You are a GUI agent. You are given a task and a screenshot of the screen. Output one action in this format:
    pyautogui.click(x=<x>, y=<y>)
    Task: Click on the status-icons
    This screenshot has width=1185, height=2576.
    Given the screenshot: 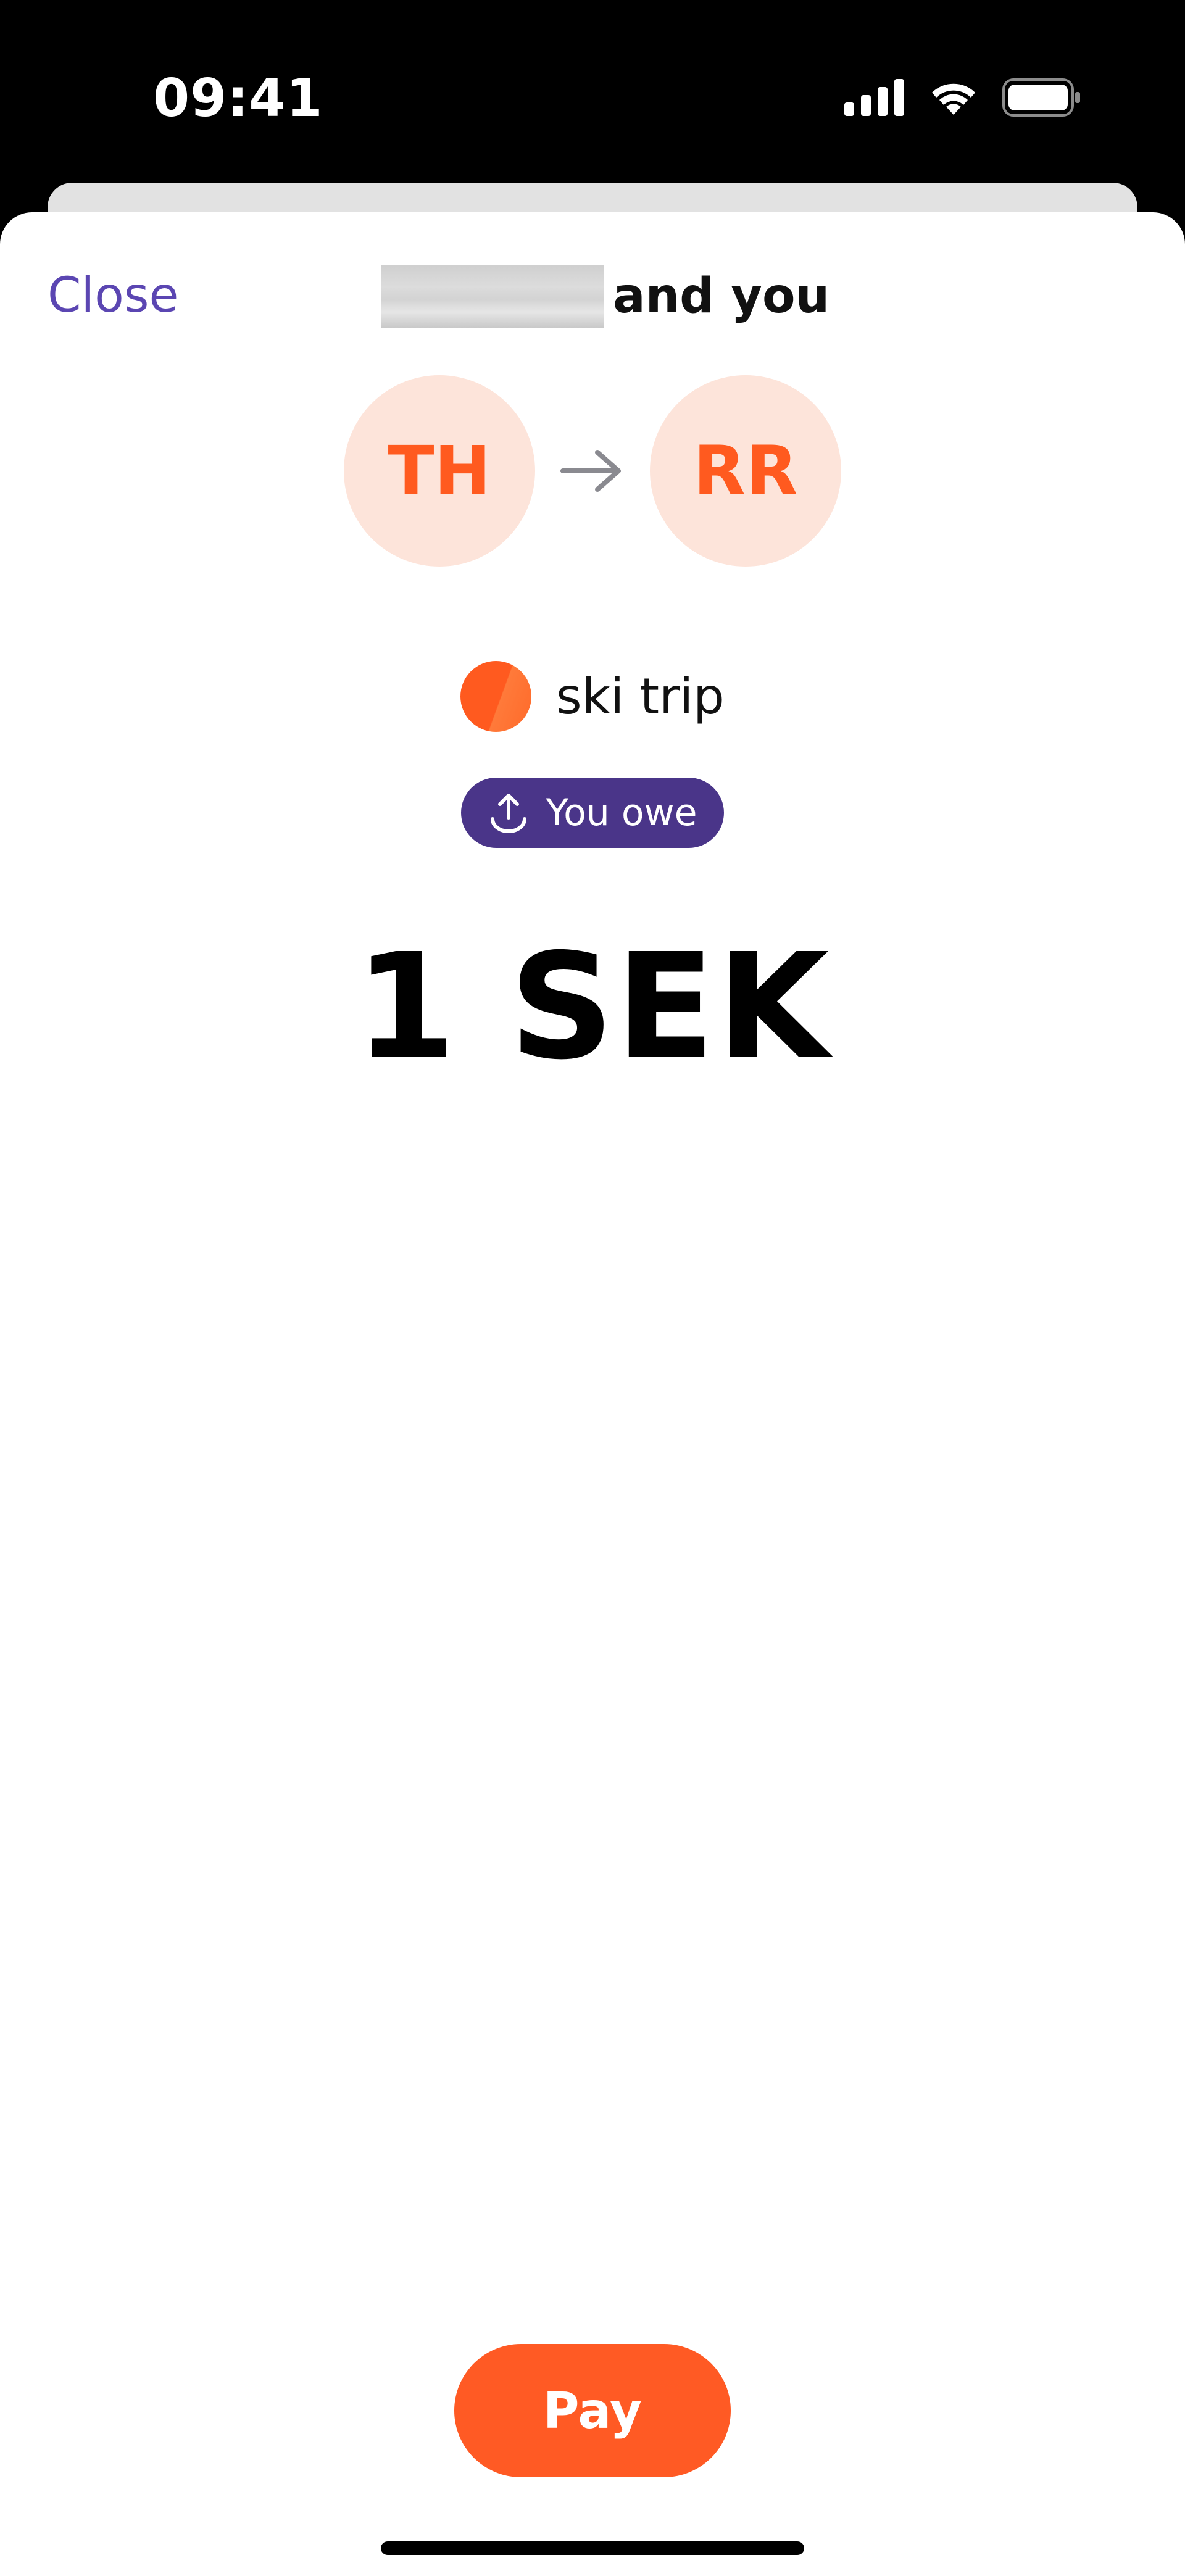 What is the action you would take?
    pyautogui.click(x=962, y=97)
    